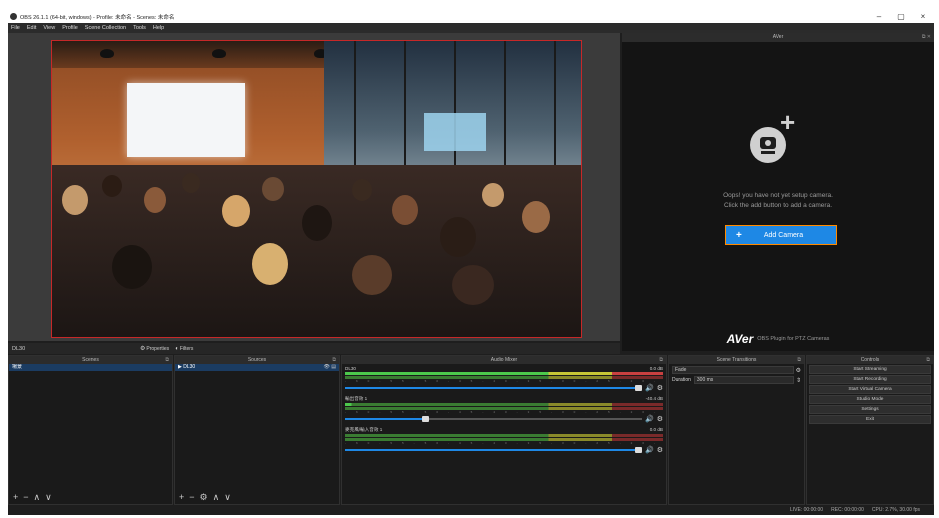 The height and width of the screenshot is (518, 939). What do you see at coordinates (158, 28) in the screenshot?
I see `menu-help: Help` at bounding box center [158, 28].